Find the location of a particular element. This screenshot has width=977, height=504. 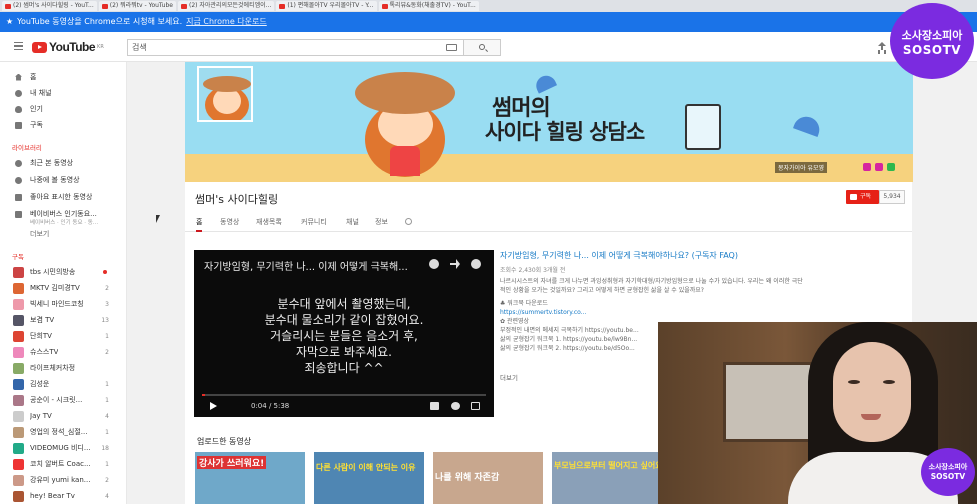

show-more-link: 더보기 is located at coordinates (39, 234).